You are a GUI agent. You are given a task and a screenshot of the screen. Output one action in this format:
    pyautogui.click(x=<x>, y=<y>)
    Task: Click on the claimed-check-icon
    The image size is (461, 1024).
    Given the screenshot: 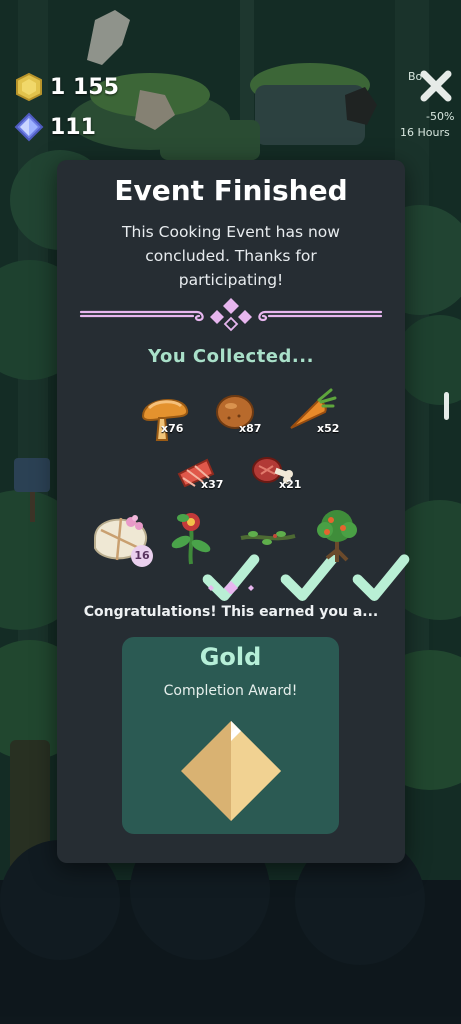 What is the action you would take?
    pyautogui.click(x=381, y=577)
    